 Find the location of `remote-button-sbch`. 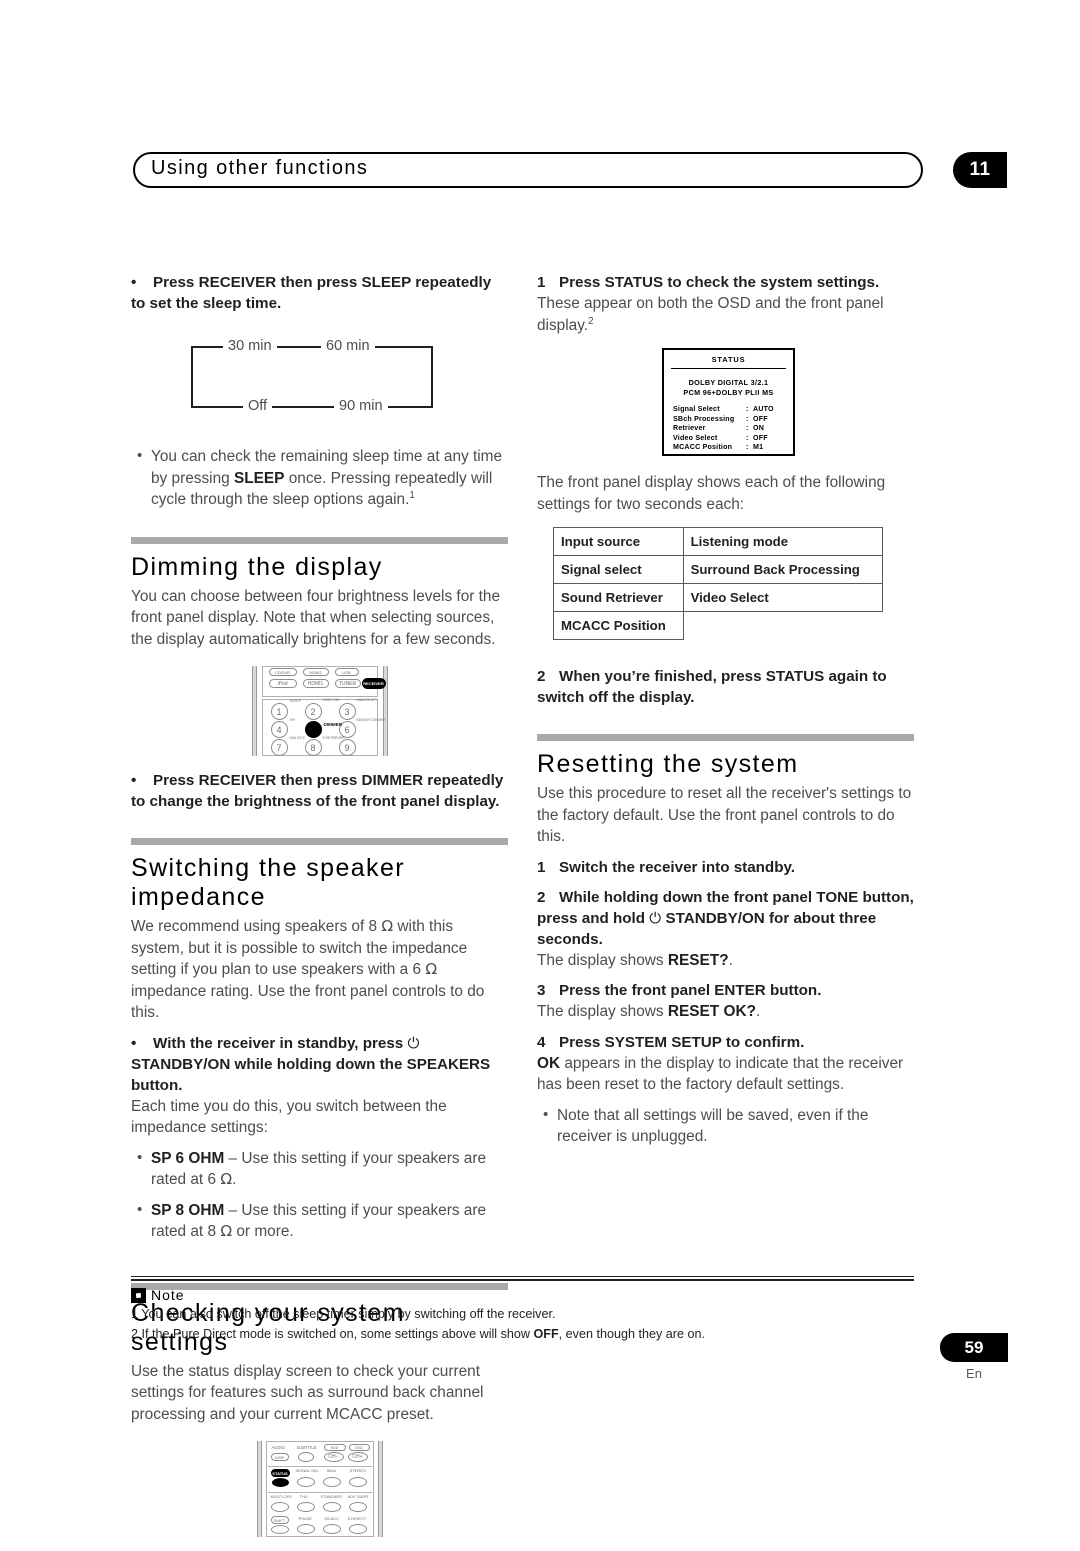

remote-button-sbch is located at coordinates (331, 1482).